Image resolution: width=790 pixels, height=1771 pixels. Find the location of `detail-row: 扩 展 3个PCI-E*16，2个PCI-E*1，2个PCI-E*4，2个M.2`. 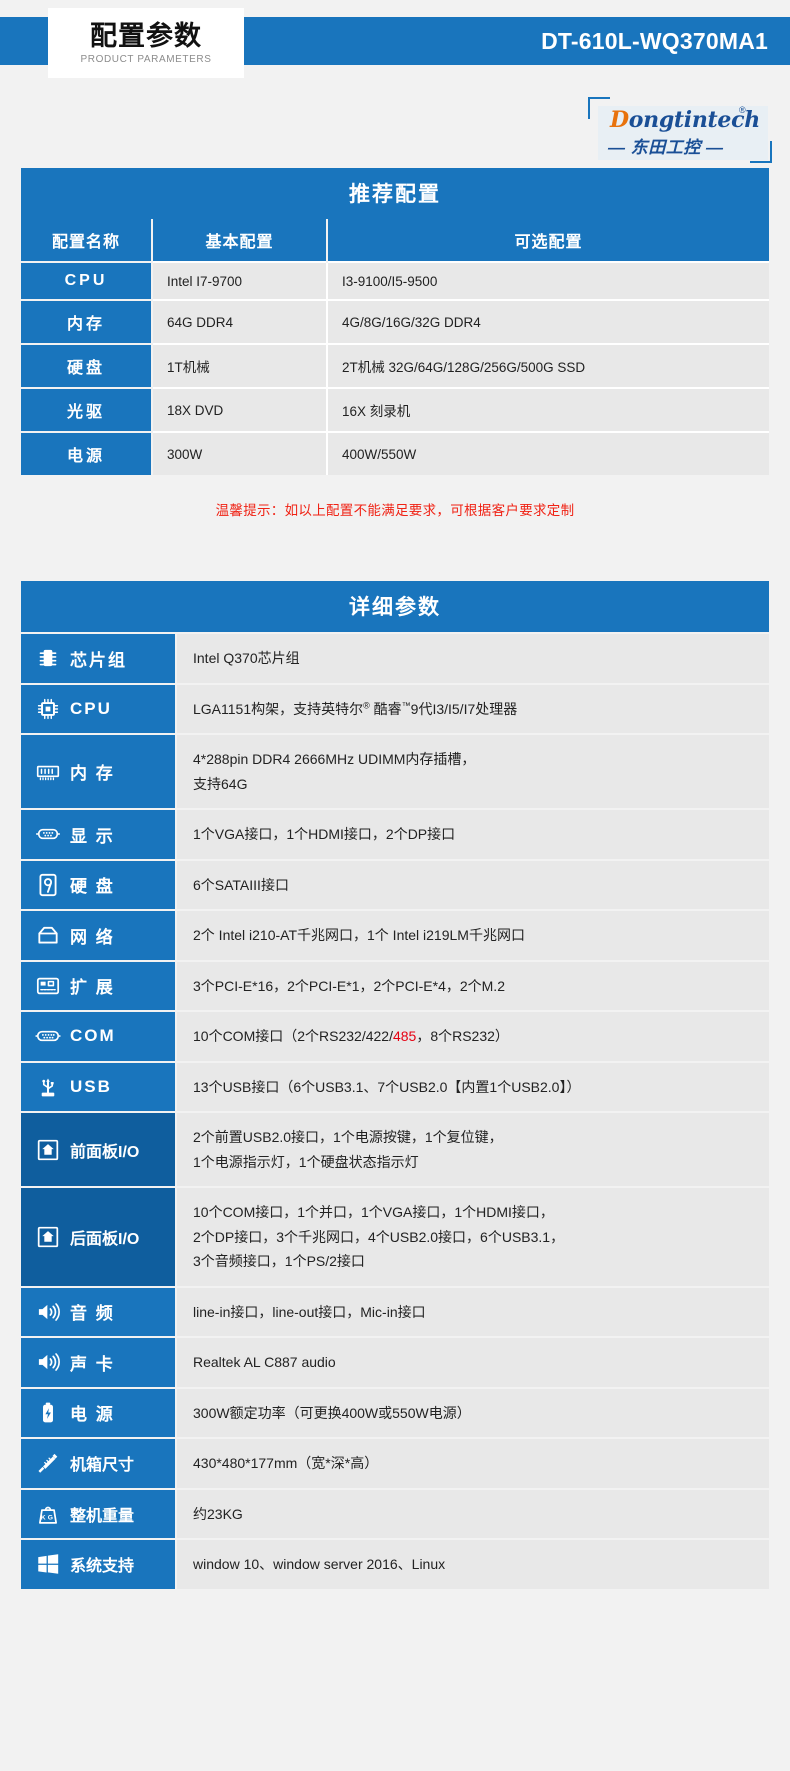

detail-row: 扩 展 3个PCI-E*16，2个PCI-E*1，2个PCI-E*4，2个M.2 is located at coordinates (395, 985).